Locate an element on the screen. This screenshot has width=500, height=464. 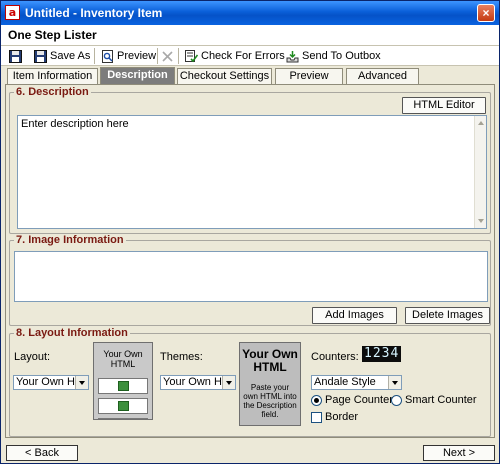
page-counter-radio is located at coordinates (316, 400).